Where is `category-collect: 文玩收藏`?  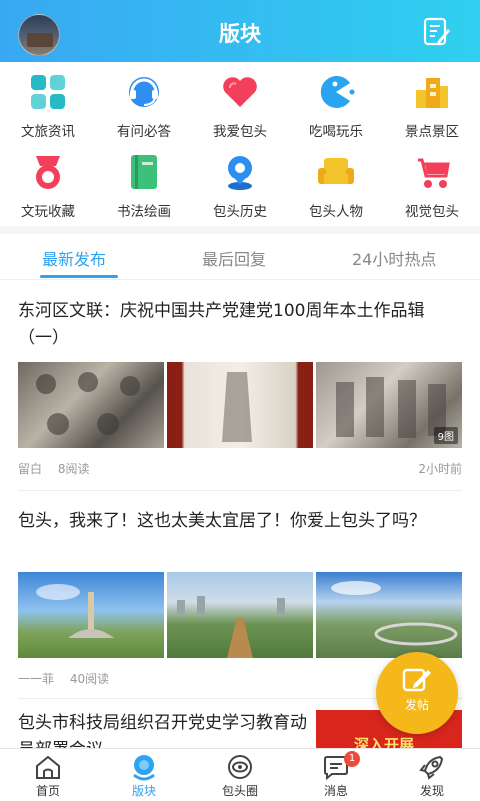
category-collect: 文玩收藏 is located at coordinates (48, 188).